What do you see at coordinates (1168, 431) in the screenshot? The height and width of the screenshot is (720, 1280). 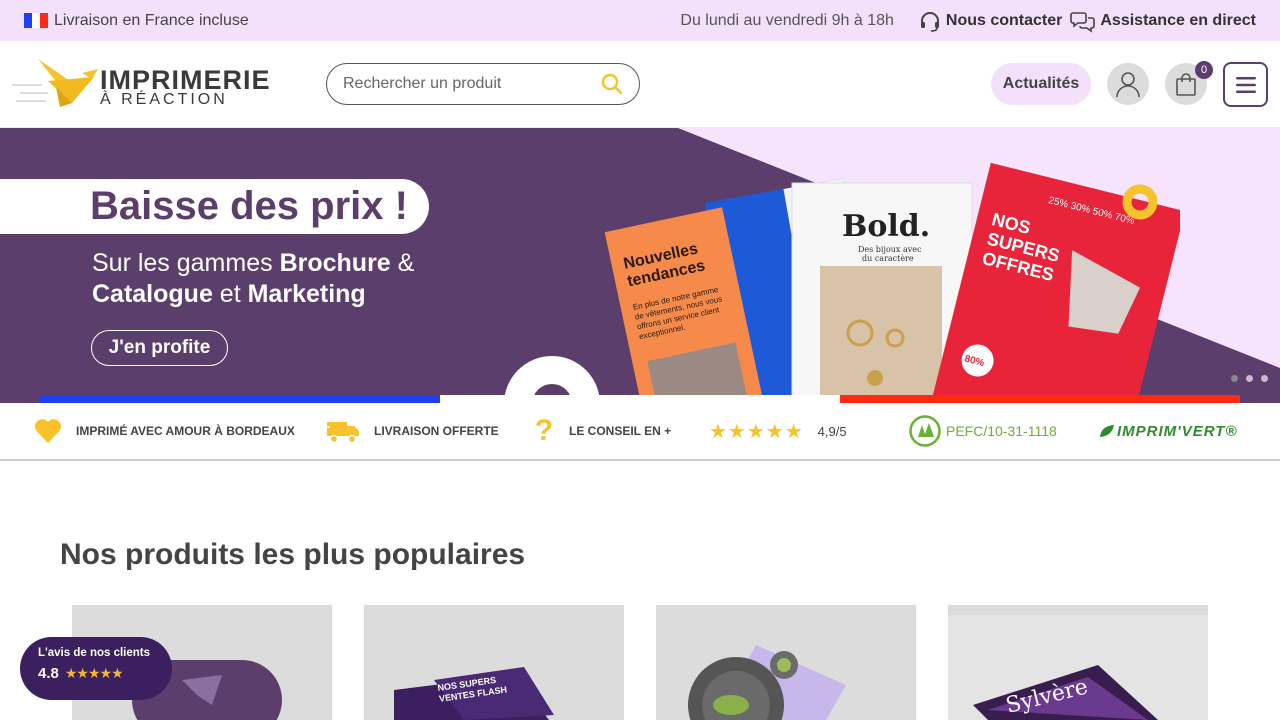 I see `feature-imprimvert: IMPRIM'VERT®` at bounding box center [1168, 431].